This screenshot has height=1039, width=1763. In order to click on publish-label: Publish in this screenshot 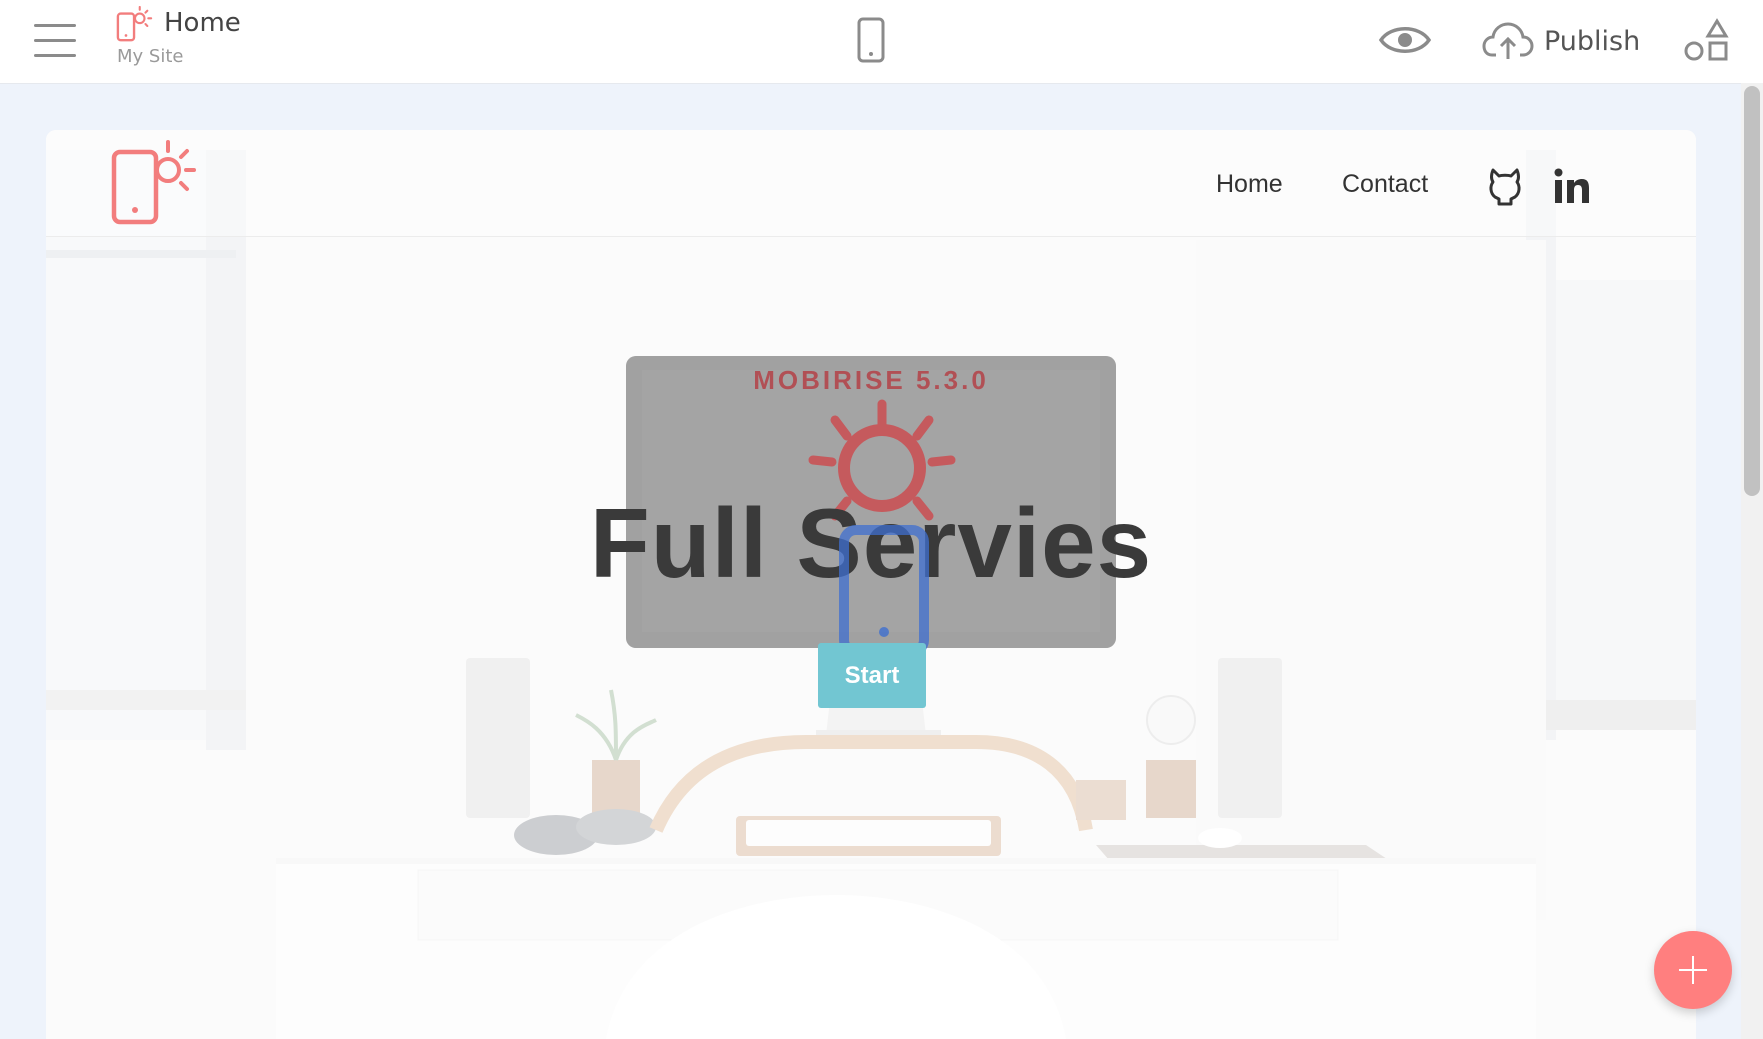, I will do `click(1592, 41)`.